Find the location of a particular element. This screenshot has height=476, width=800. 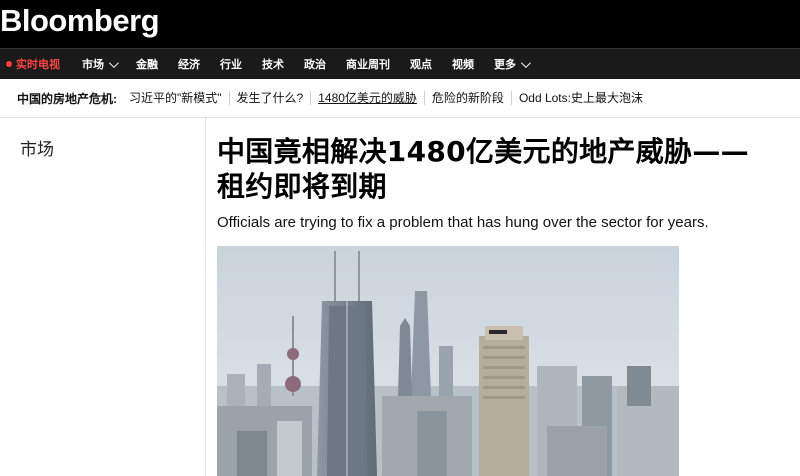

nav-item-industries: 行业 is located at coordinates (231, 64).